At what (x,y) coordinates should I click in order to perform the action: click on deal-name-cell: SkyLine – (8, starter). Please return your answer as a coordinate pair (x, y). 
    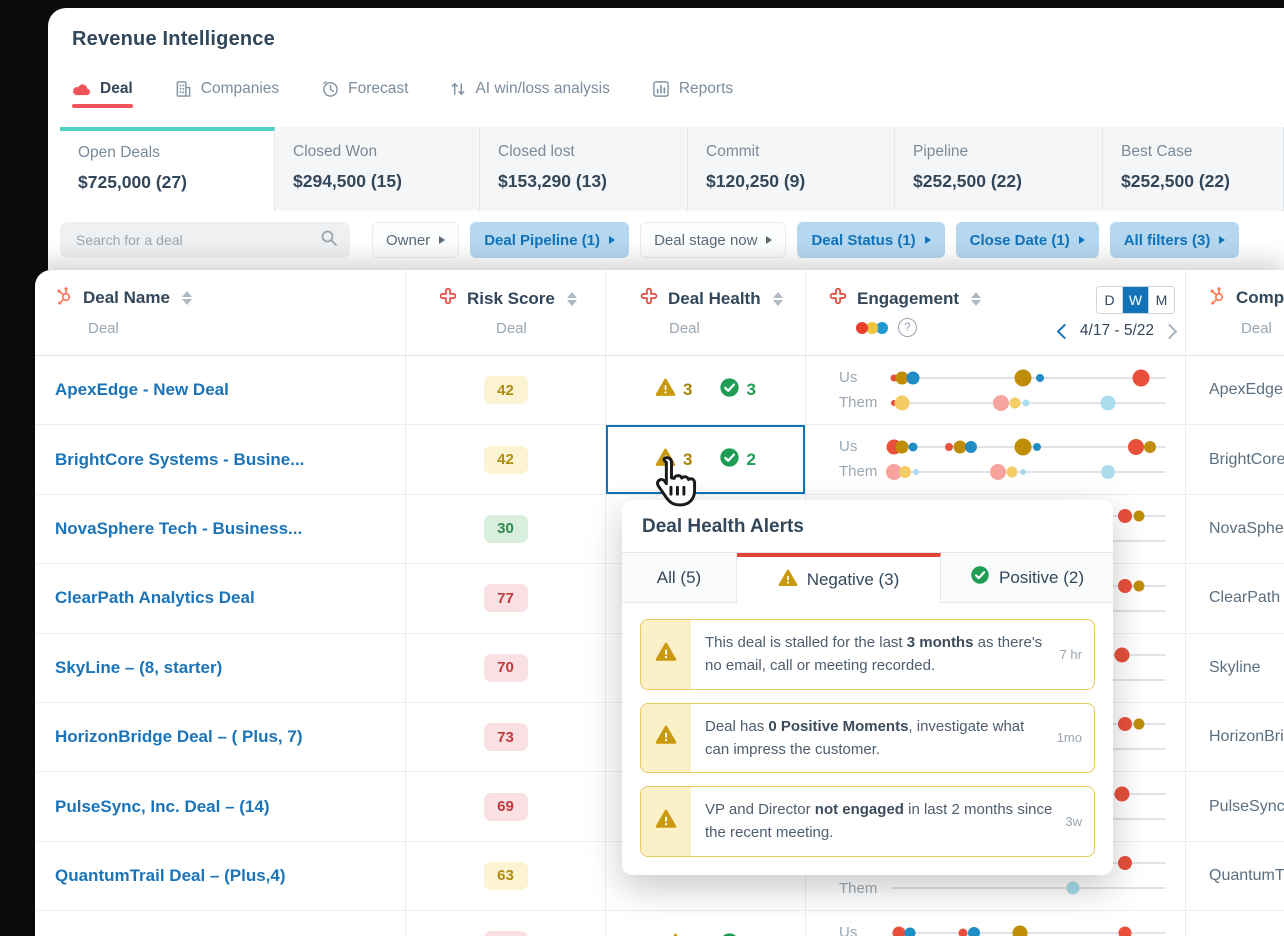
    Looking at the image, I should click on (220, 668).